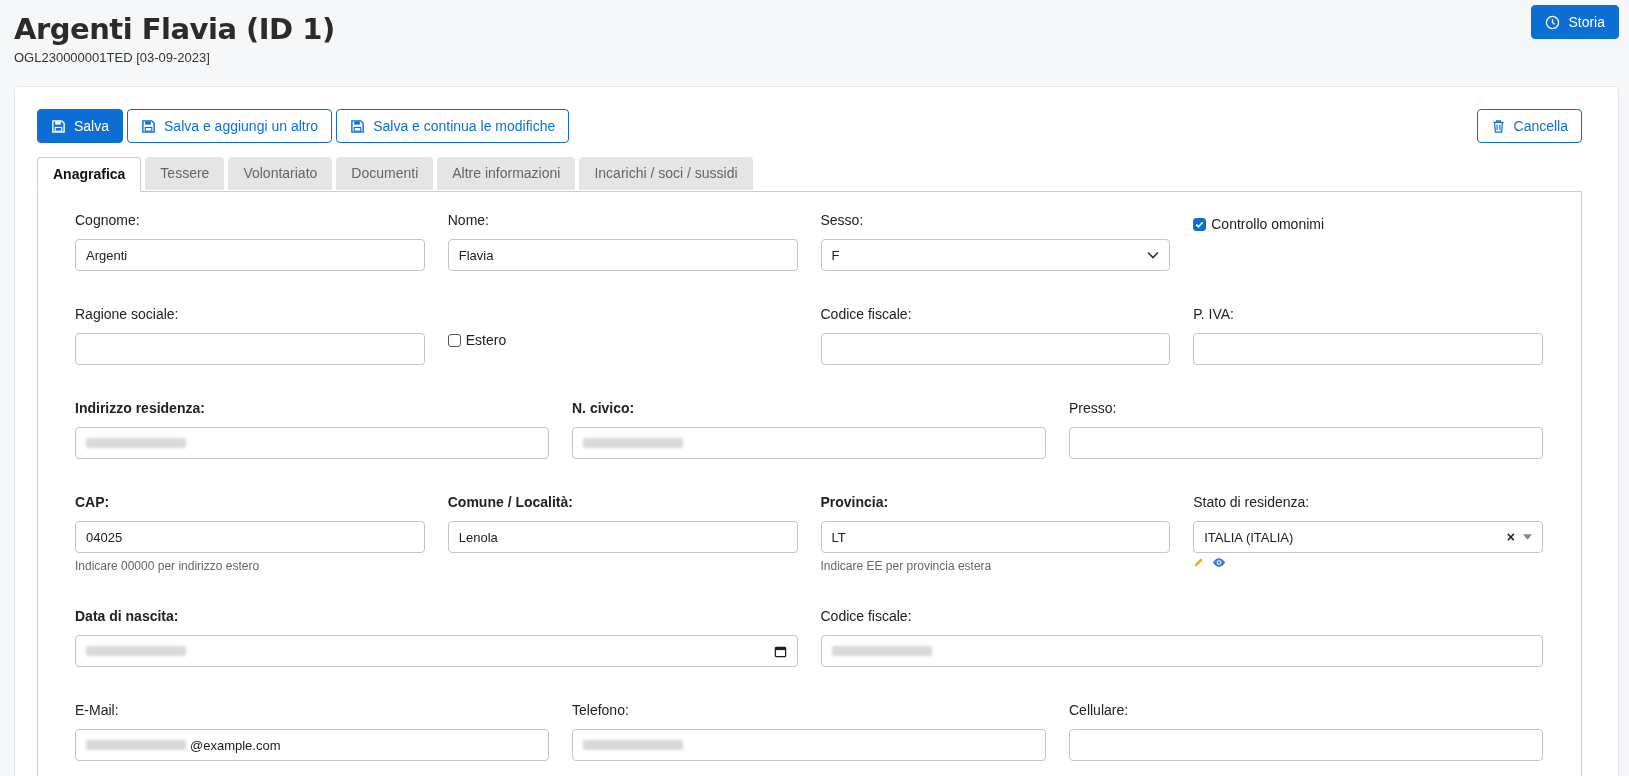 The image size is (1629, 776). I want to click on tab: Anagrafica, so click(89, 174).